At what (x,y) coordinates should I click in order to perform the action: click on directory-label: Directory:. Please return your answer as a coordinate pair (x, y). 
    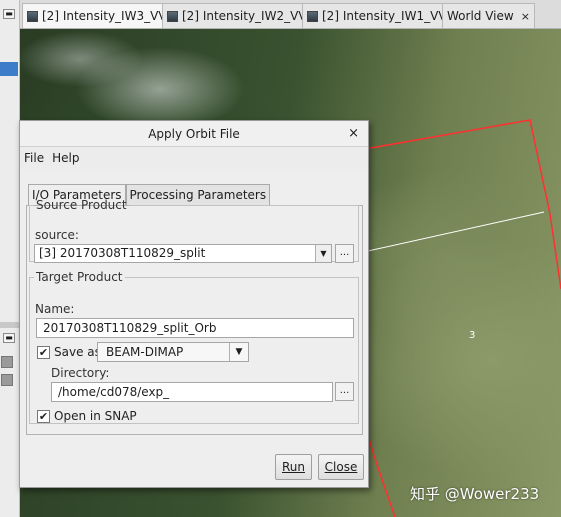
    Looking at the image, I should click on (80, 373).